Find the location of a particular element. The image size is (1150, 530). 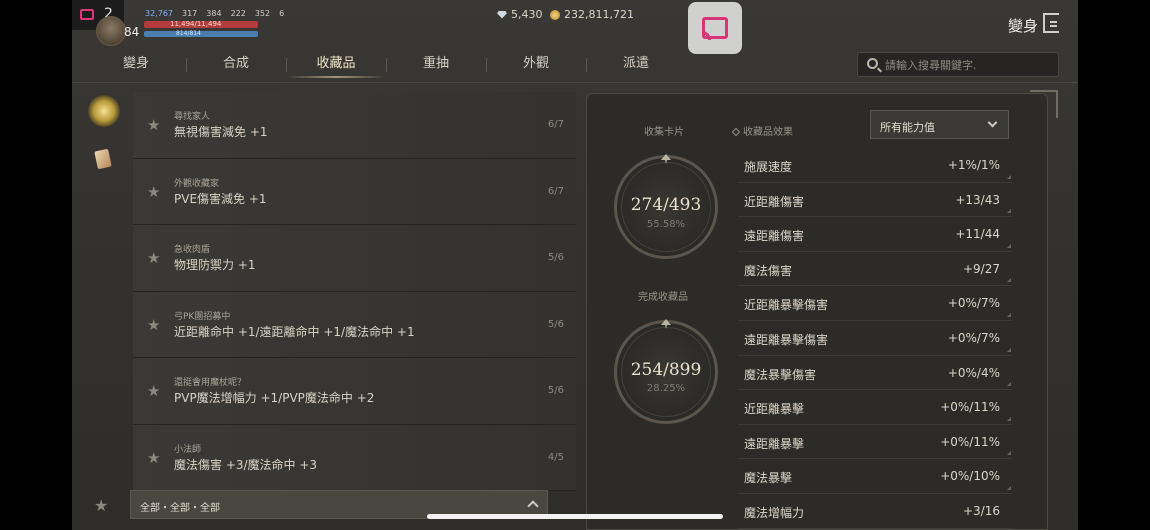

coin-icon is located at coordinates (555, 14).